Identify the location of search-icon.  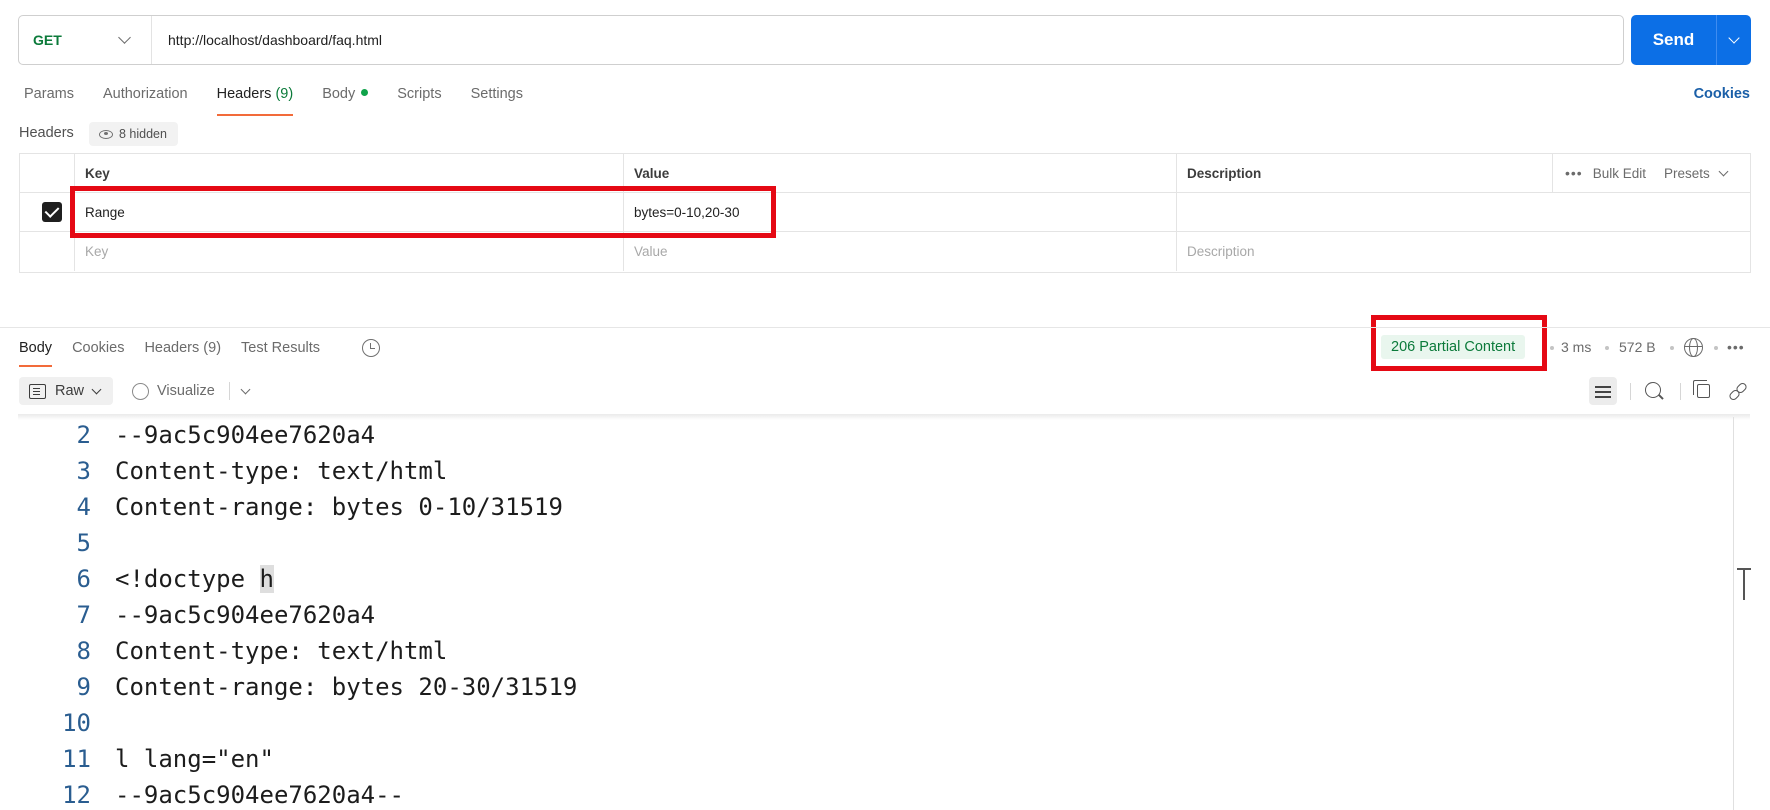
(1653, 390).